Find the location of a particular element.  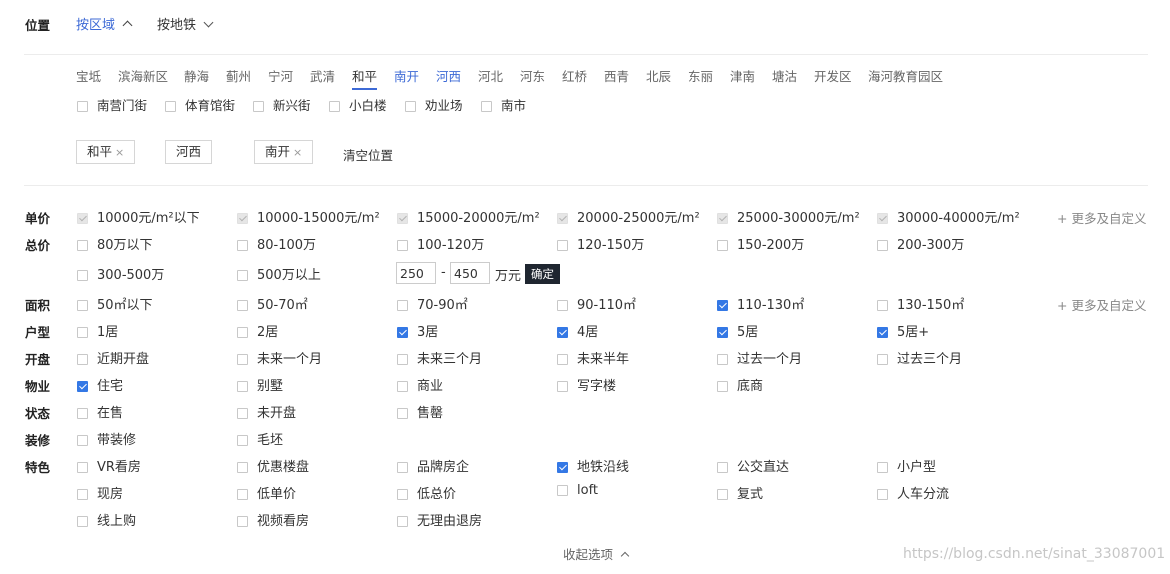

street-checkbox: 体育馆街 is located at coordinates (200, 104).